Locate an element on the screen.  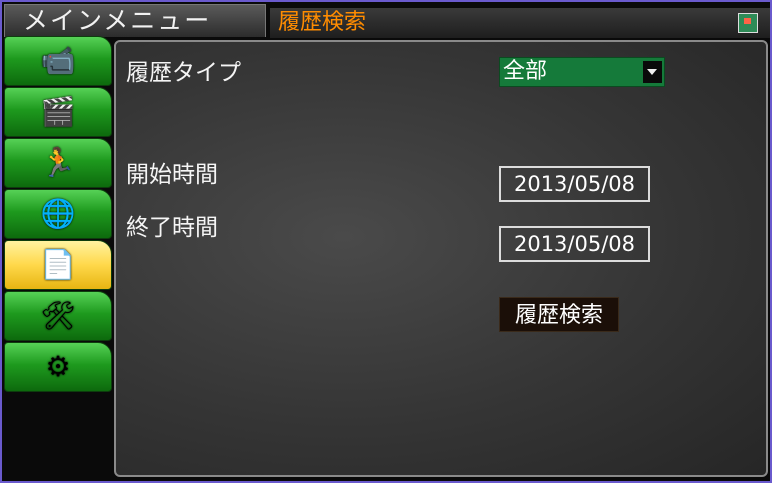
sidebar-item-network: 🌐 is located at coordinates (58, 214).